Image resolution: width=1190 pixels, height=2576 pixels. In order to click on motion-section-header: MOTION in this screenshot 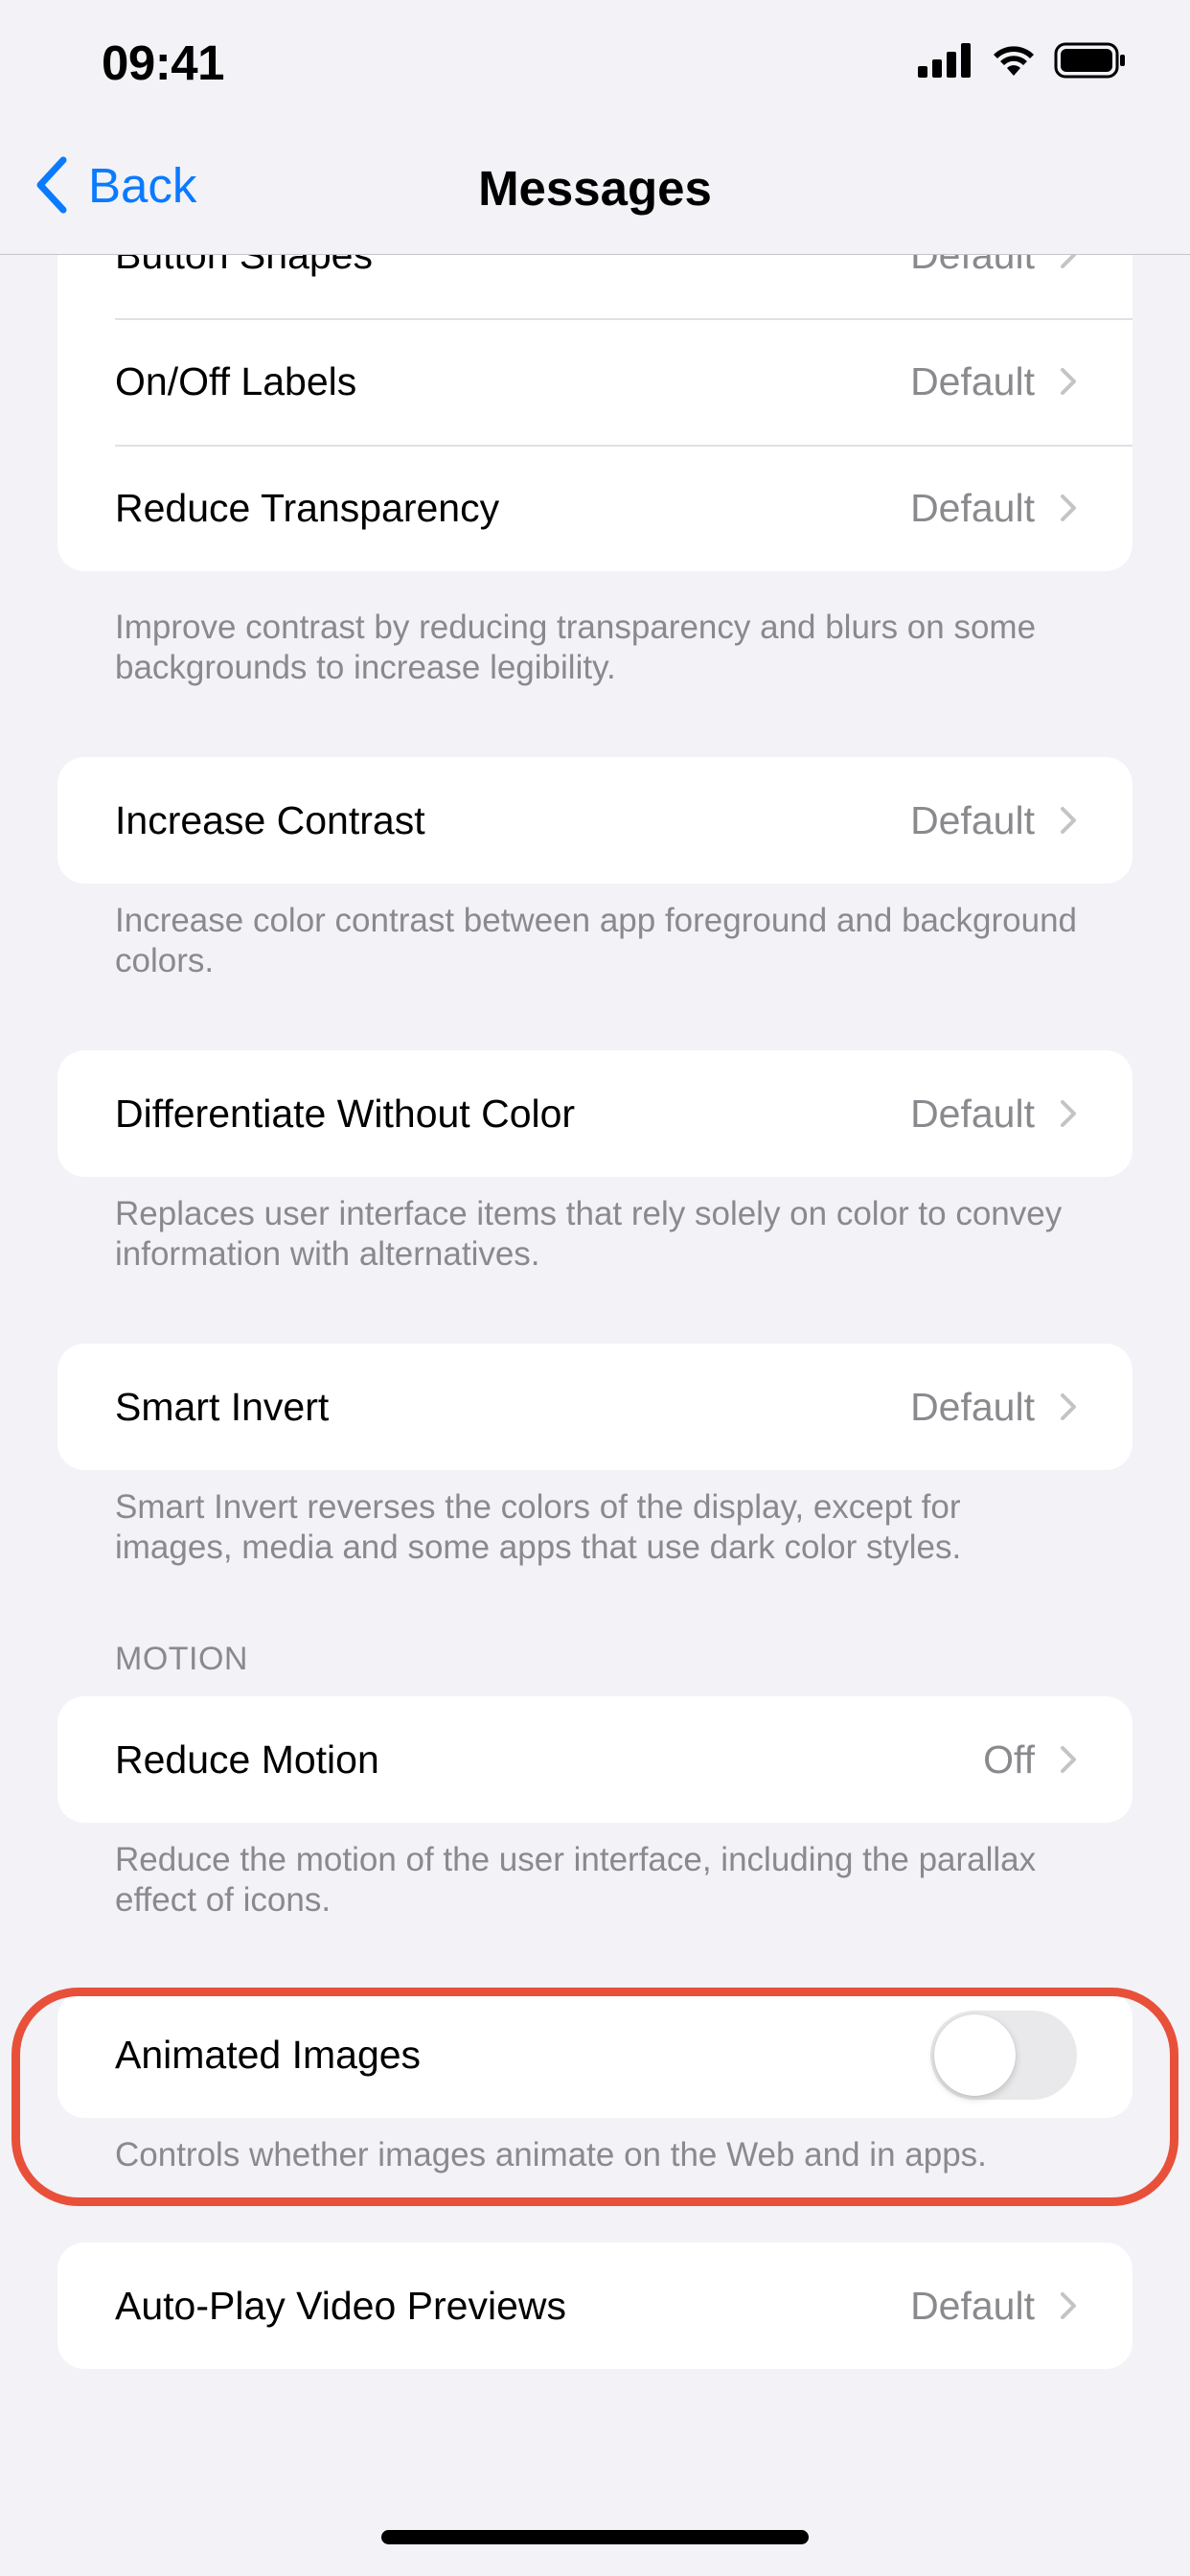, I will do `click(182, 1659)`.